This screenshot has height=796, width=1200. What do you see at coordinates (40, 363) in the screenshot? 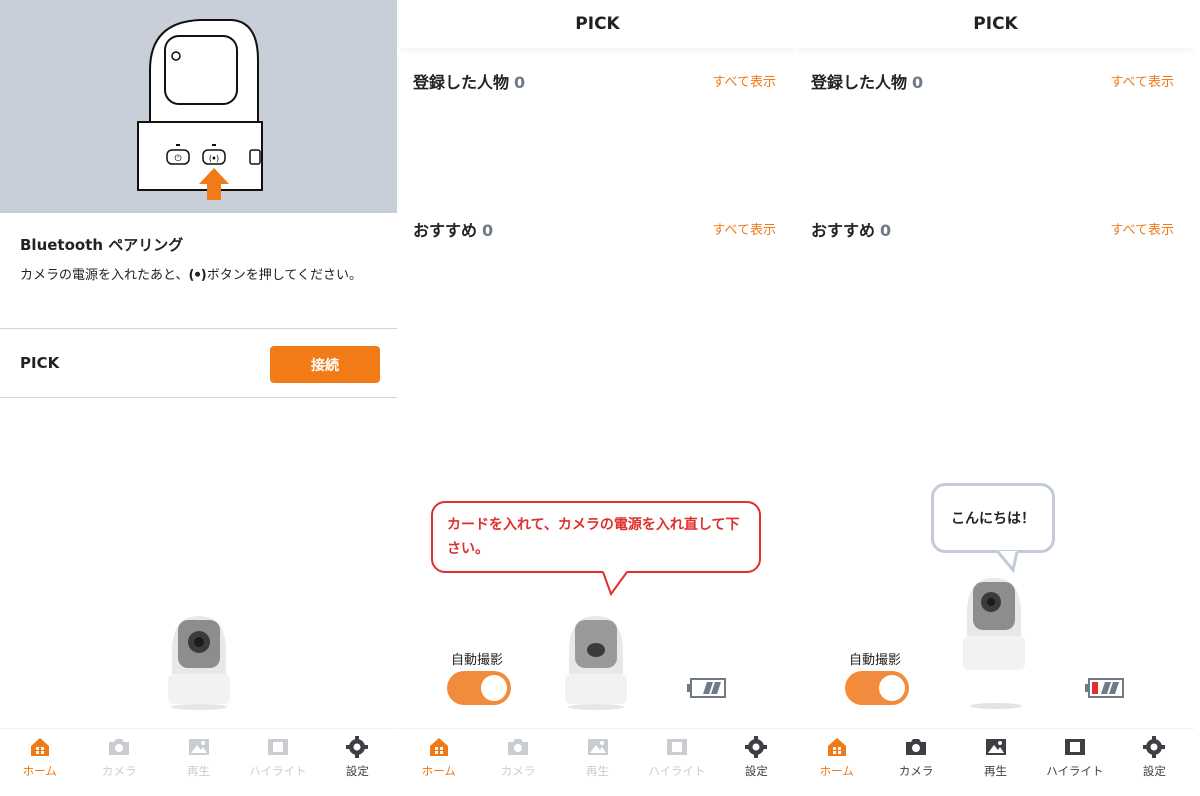
I see `device-name: PICK` at bounding box center [40, 363].